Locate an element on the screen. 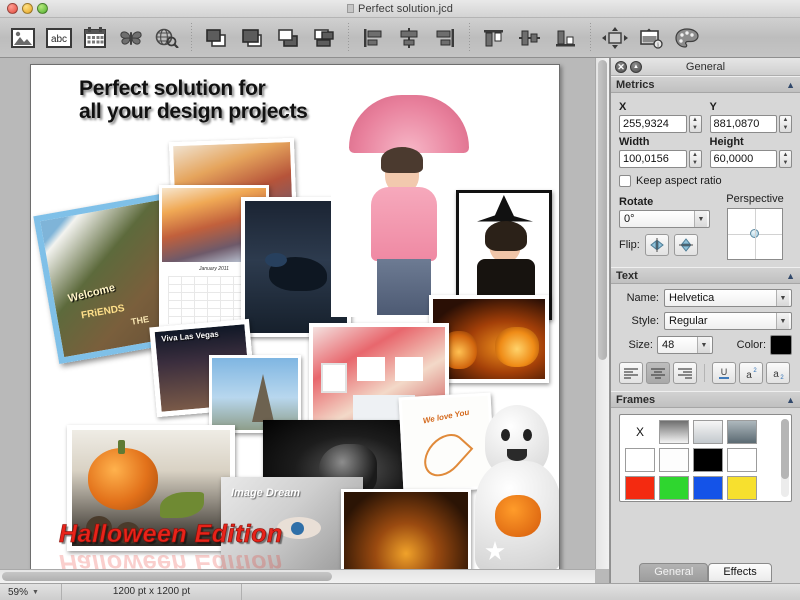 The image size is (800, 600). tab-effects: Effects is located at coordinates (740, 572).